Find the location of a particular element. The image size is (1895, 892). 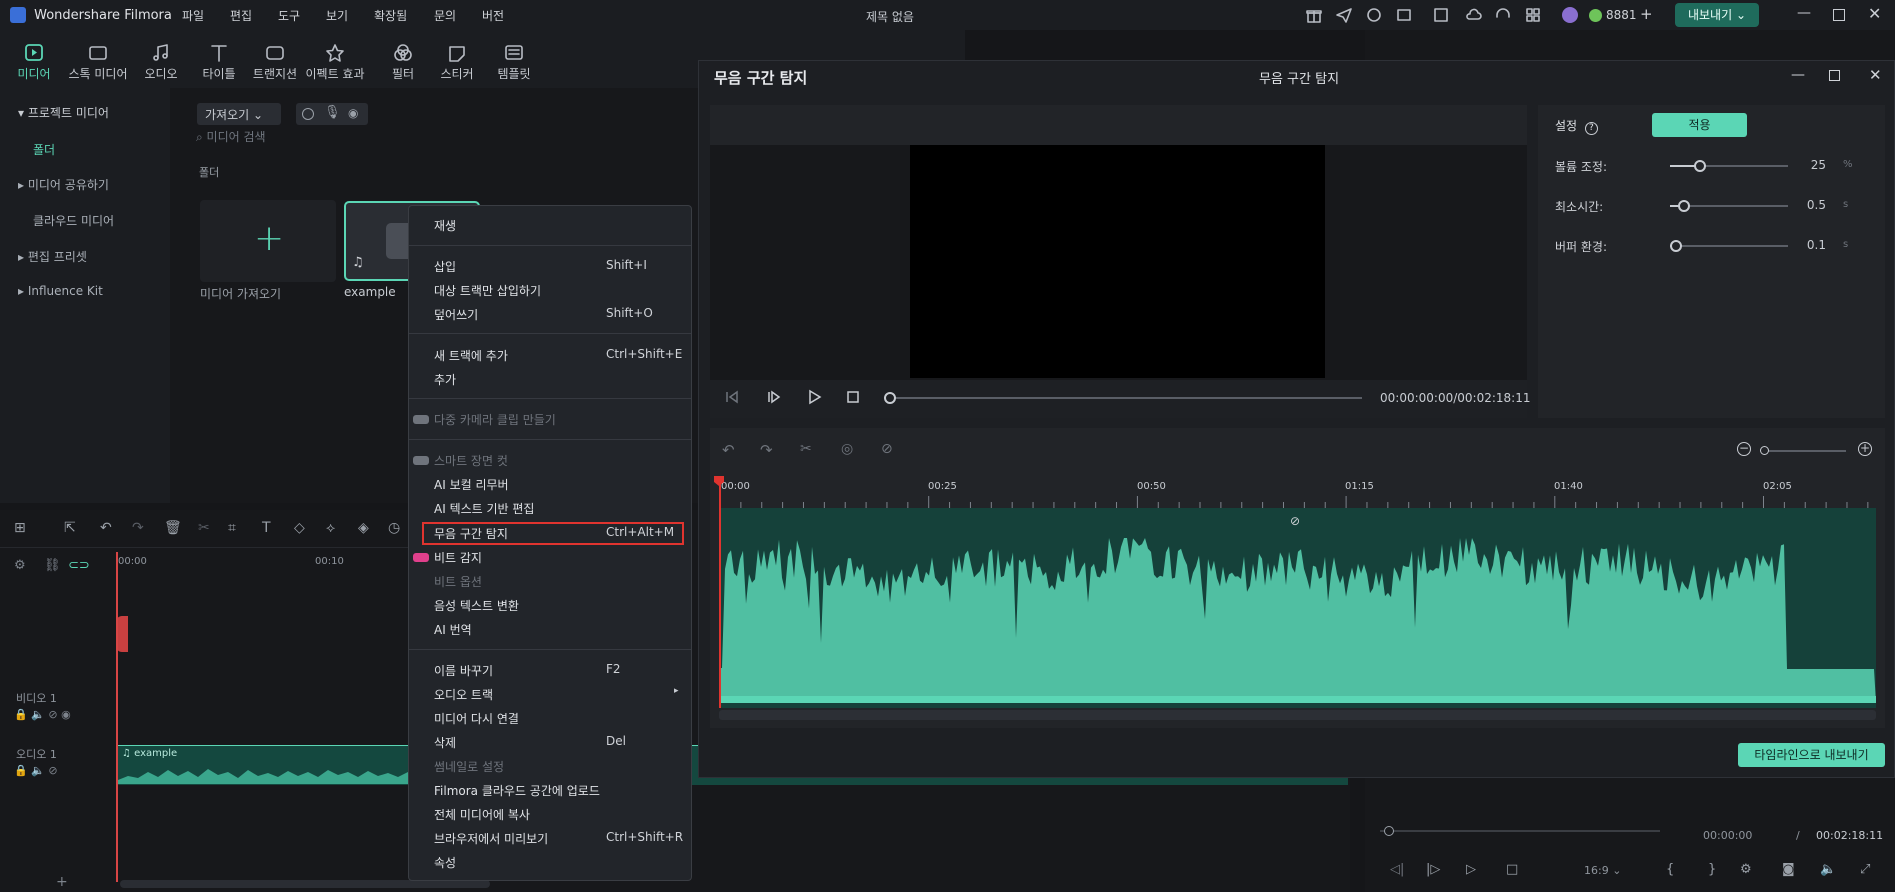

gift-icon is located at coordinates (1314, 15).